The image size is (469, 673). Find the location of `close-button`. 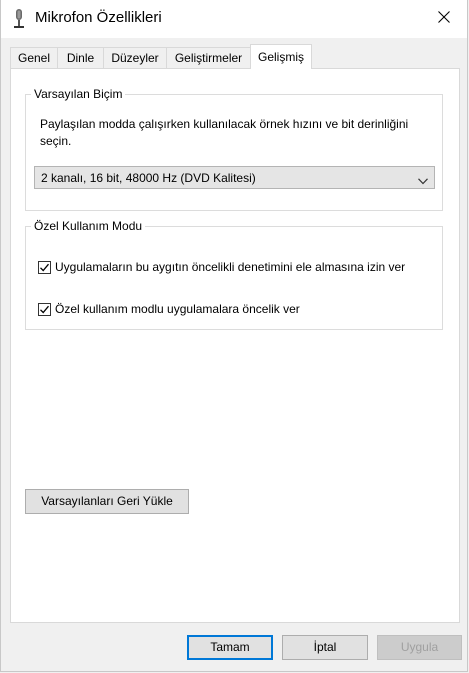

close-button is located at coordinates (444, 18).